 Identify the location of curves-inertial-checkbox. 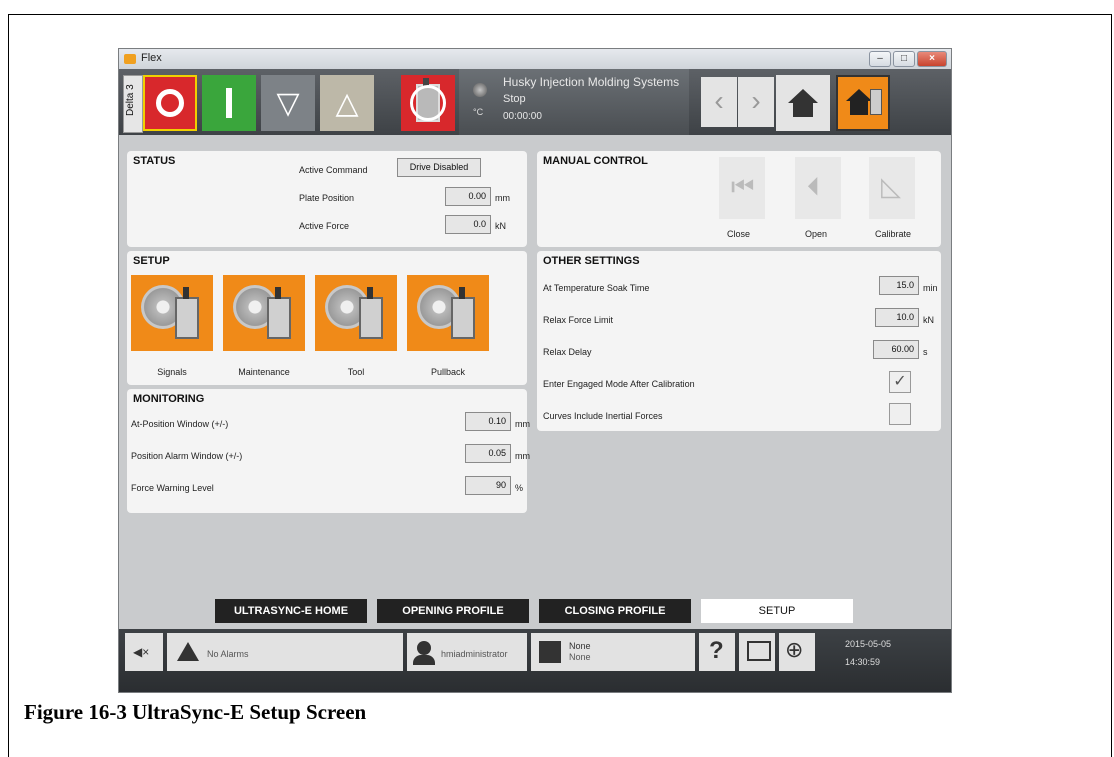
(900, 414).